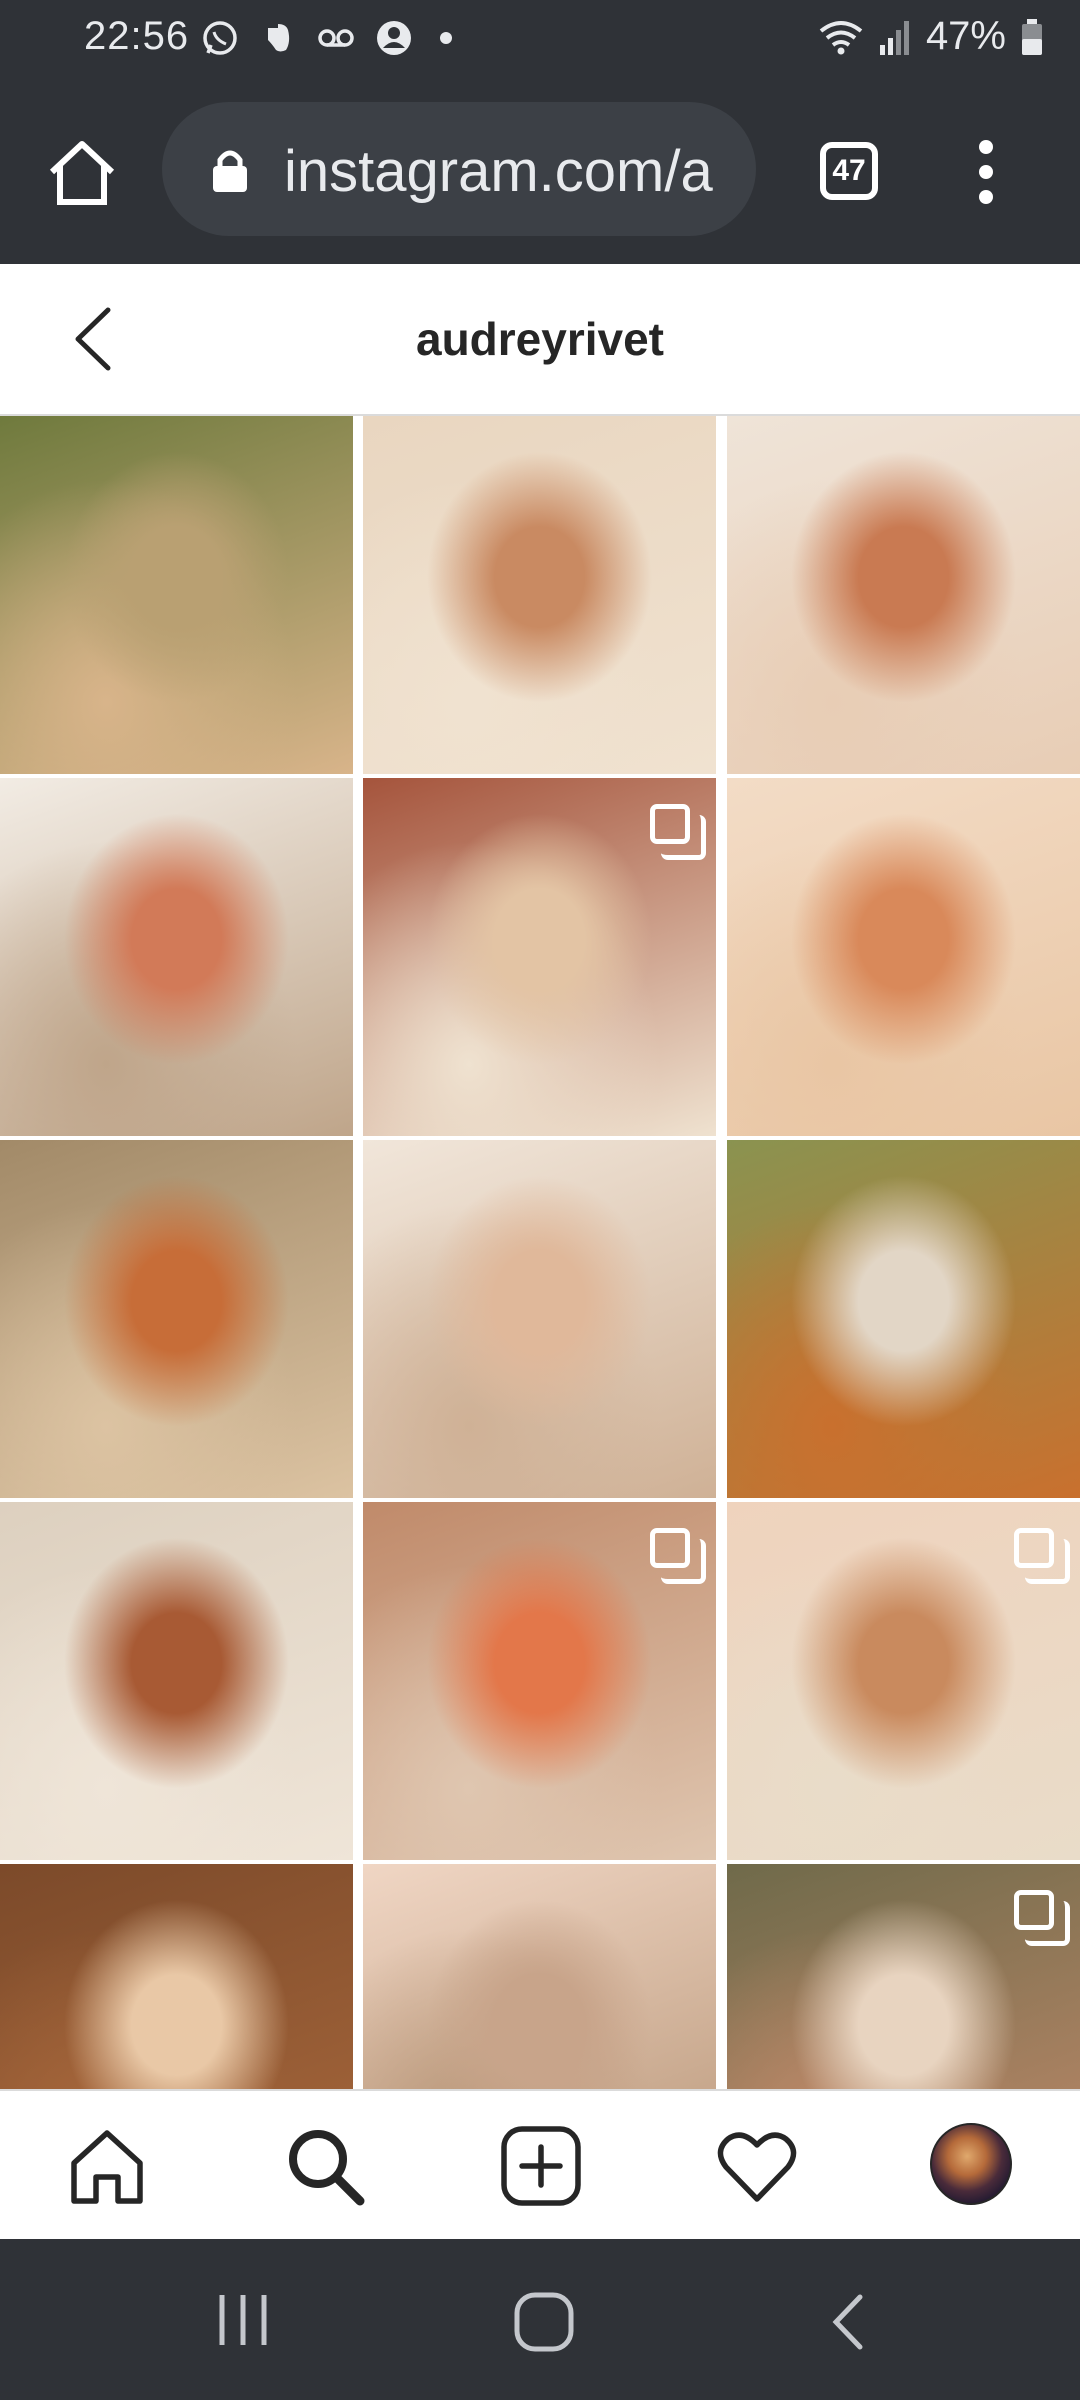 This screenshot has height=2400, width=1080. What do you see at coordinates (849, 171) in the screenshot?
I see `tab-switcher-button: 47` at bounding box center [849, 171].